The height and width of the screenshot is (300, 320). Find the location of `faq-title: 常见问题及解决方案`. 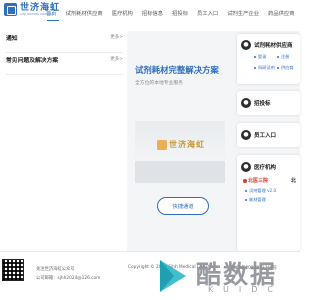

faq-title: 常见问题及解决方案 is located at coordinates (32, 61).